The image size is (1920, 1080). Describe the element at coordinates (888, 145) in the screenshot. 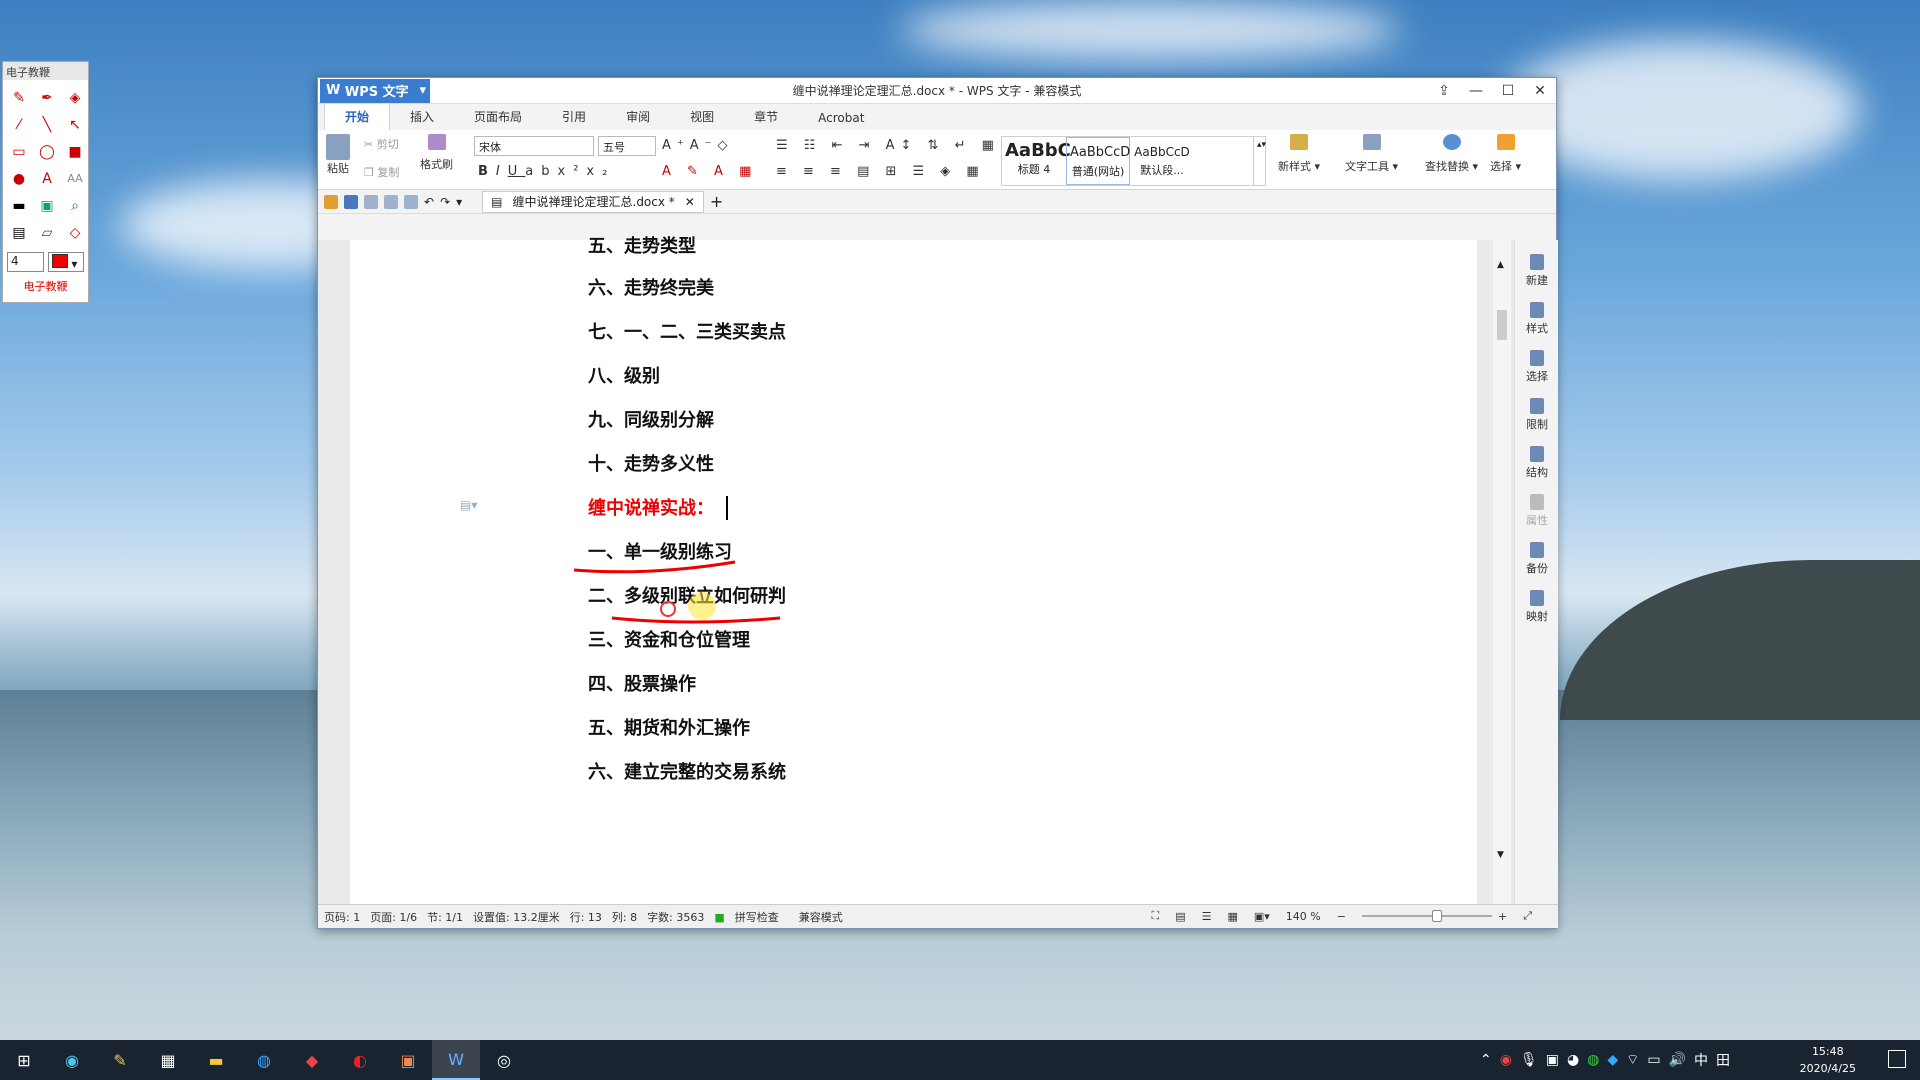

I see `list-buttons: ☰ ☷ ⇤ ⇥ A↕ ⇅ ↵ ▦` at that location.